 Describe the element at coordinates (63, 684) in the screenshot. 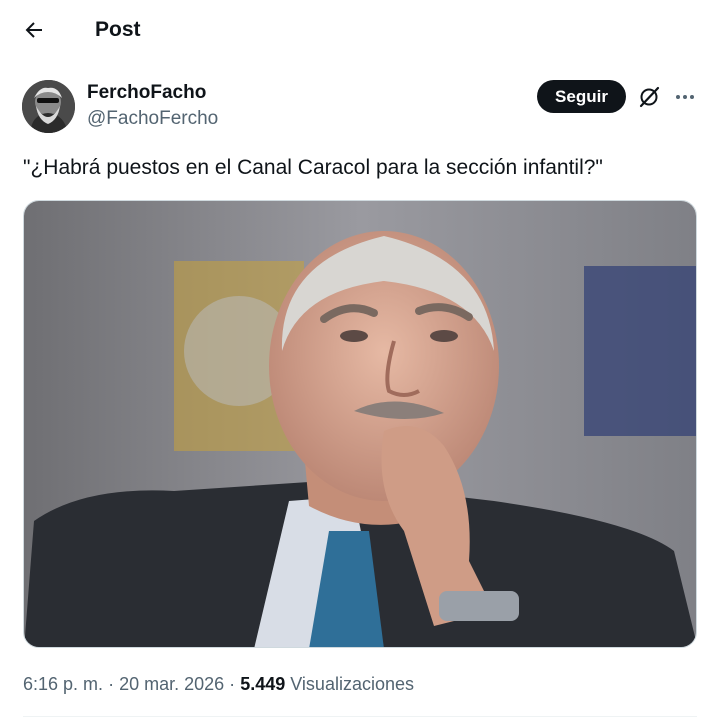

I see `tweet-time: 6:16 p. m.` at that location.